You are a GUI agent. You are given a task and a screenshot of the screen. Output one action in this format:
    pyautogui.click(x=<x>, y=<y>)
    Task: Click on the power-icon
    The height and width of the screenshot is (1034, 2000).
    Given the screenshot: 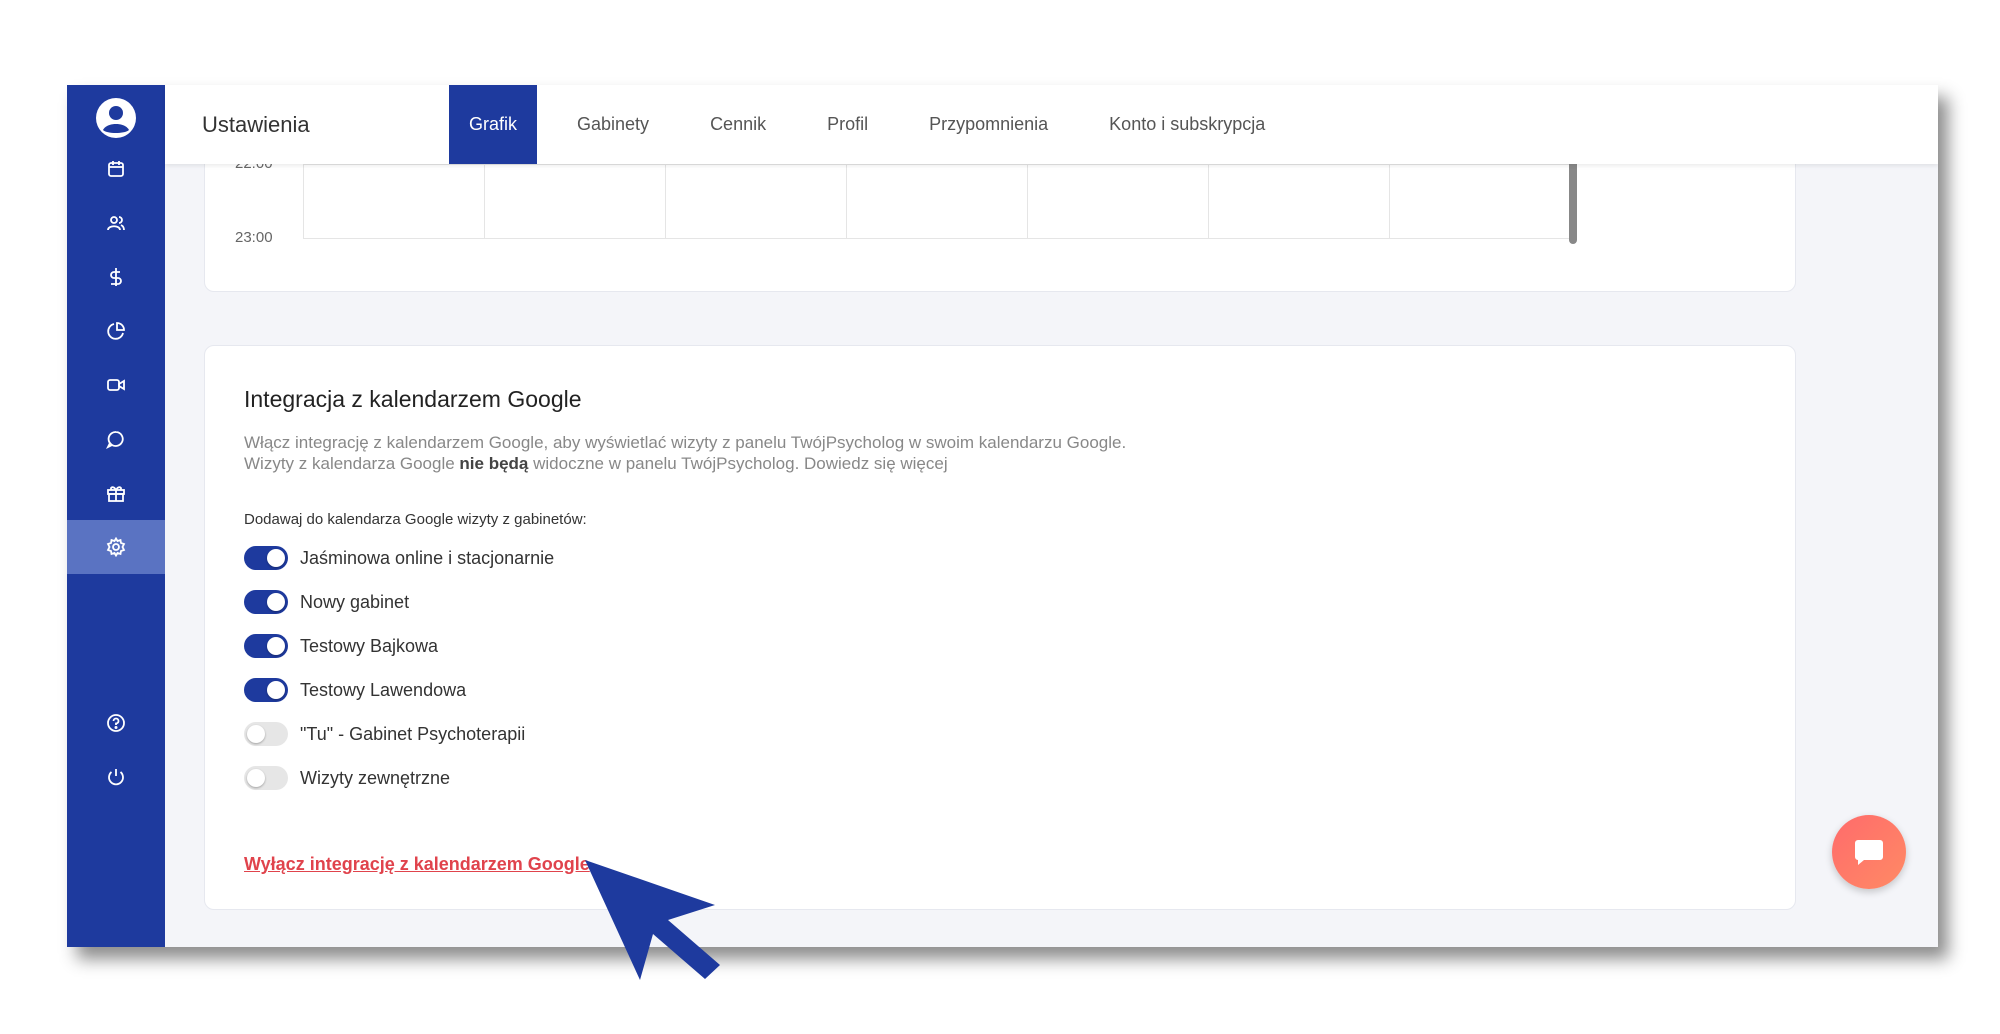 What is the action you would take?
    pyautogui.click(x=116, y=777)
    